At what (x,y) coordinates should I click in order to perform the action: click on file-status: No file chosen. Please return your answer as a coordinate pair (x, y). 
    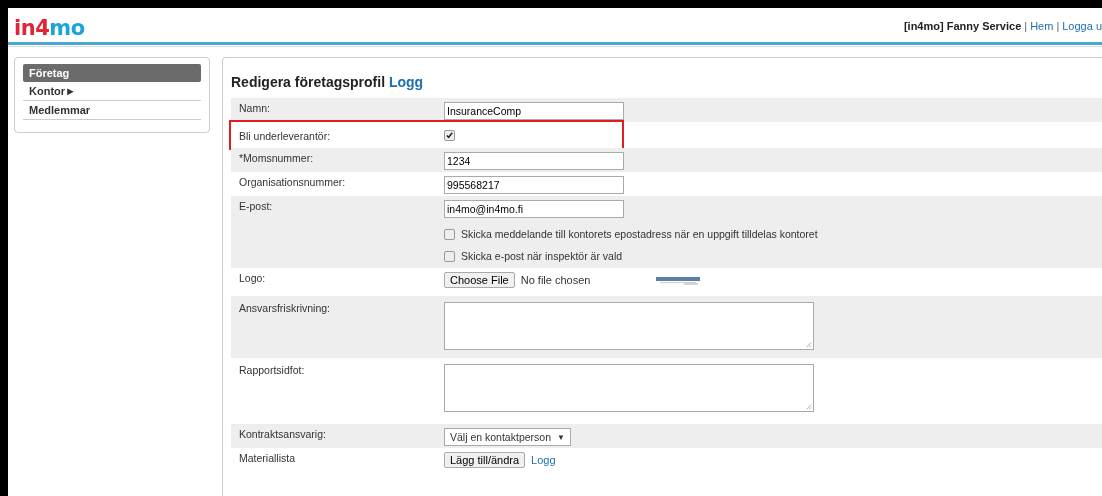
    Looking at the image, I should click on (555, 280).